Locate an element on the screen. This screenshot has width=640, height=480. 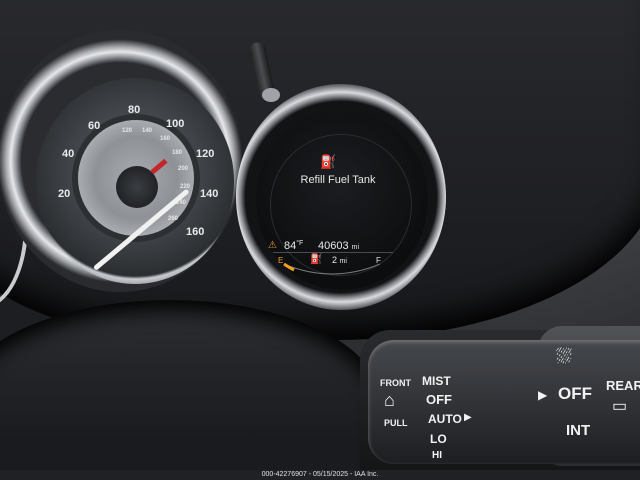
wiper-label: FRONT is located at coordinates (395, 383).